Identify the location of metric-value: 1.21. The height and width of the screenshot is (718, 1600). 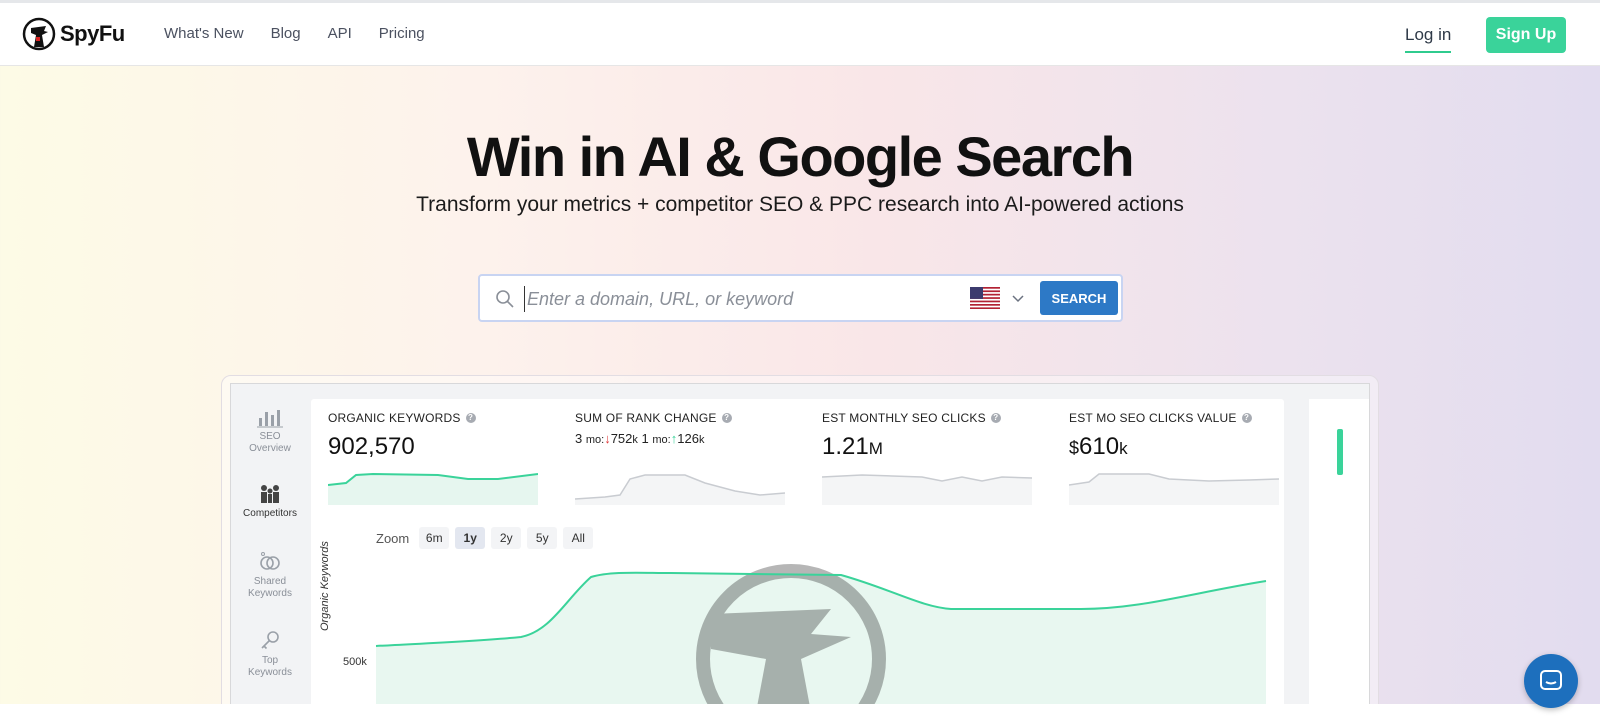
(845, 446).